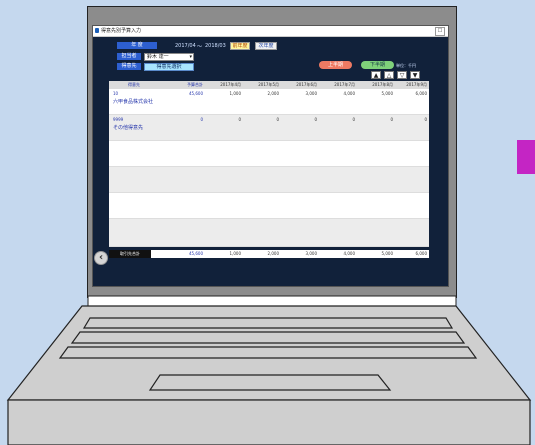  I want to click on laptop-front, so click(269, 422).